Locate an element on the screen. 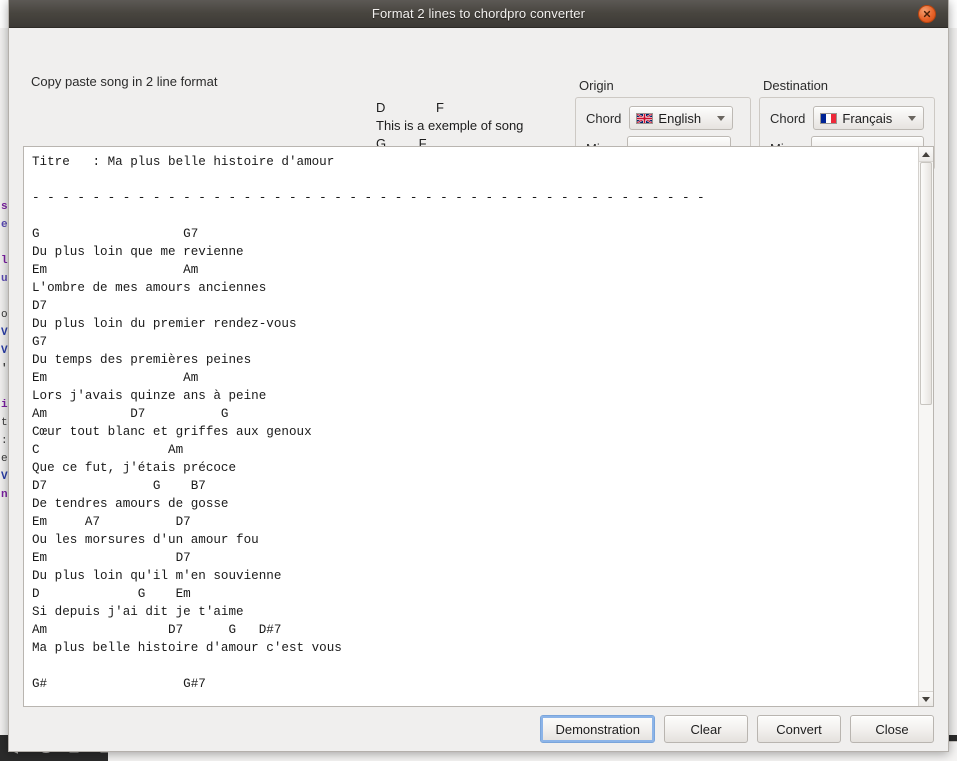  demonstration-button: Demonstration is located at coordinates (597, 729).